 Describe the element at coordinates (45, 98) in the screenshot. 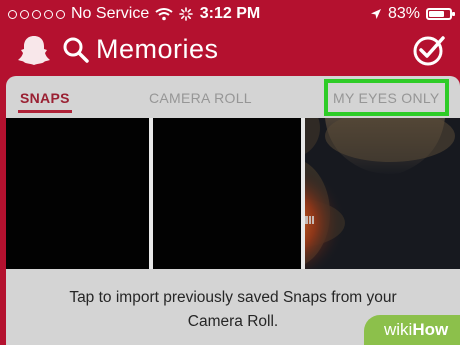

I see `tab-snaps: SNAPS` at that location.